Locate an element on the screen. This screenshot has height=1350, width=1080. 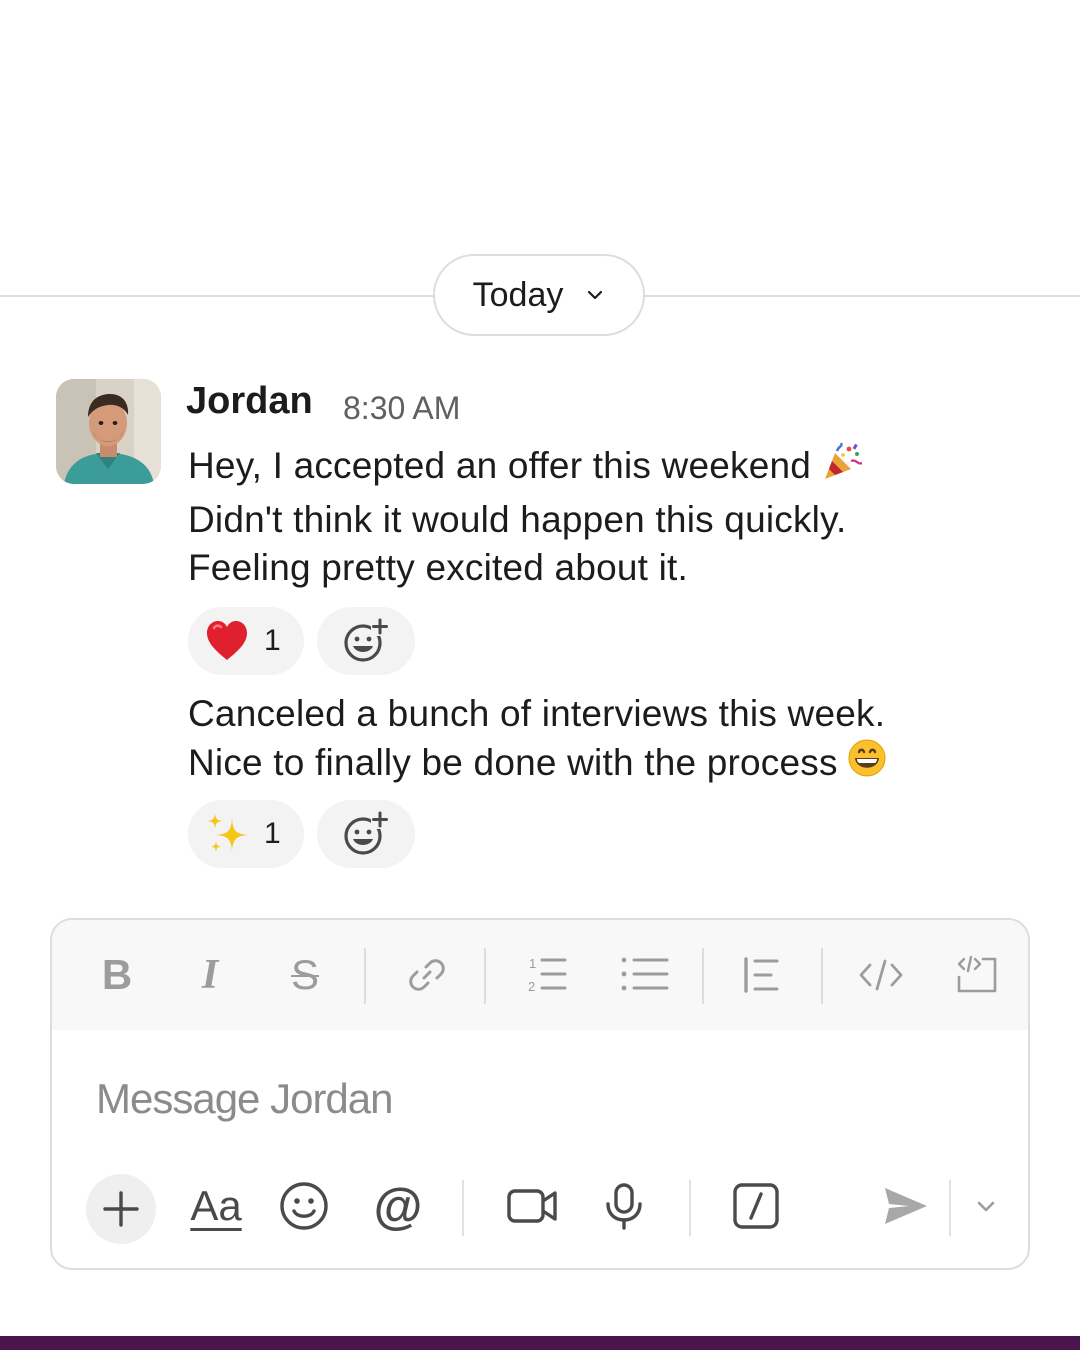
numbered-list-button: 12 is located at coordinates (547, 975).